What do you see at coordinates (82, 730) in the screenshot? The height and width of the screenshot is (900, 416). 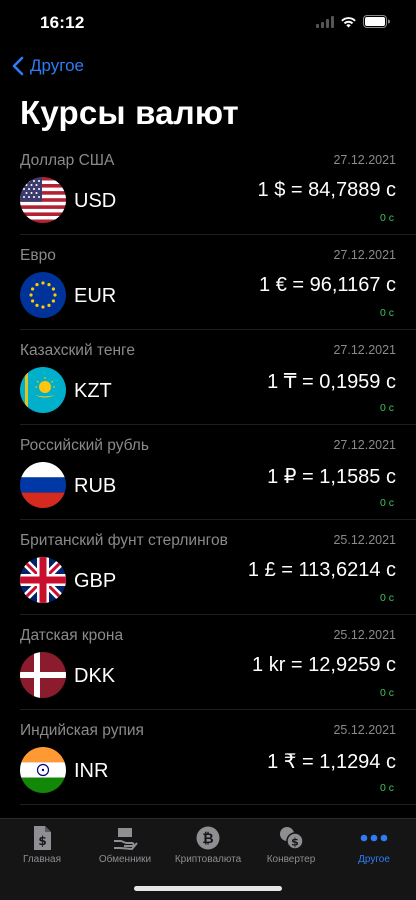 I see `currency-name: Индийская рупия` at bounding box center [82, 730].